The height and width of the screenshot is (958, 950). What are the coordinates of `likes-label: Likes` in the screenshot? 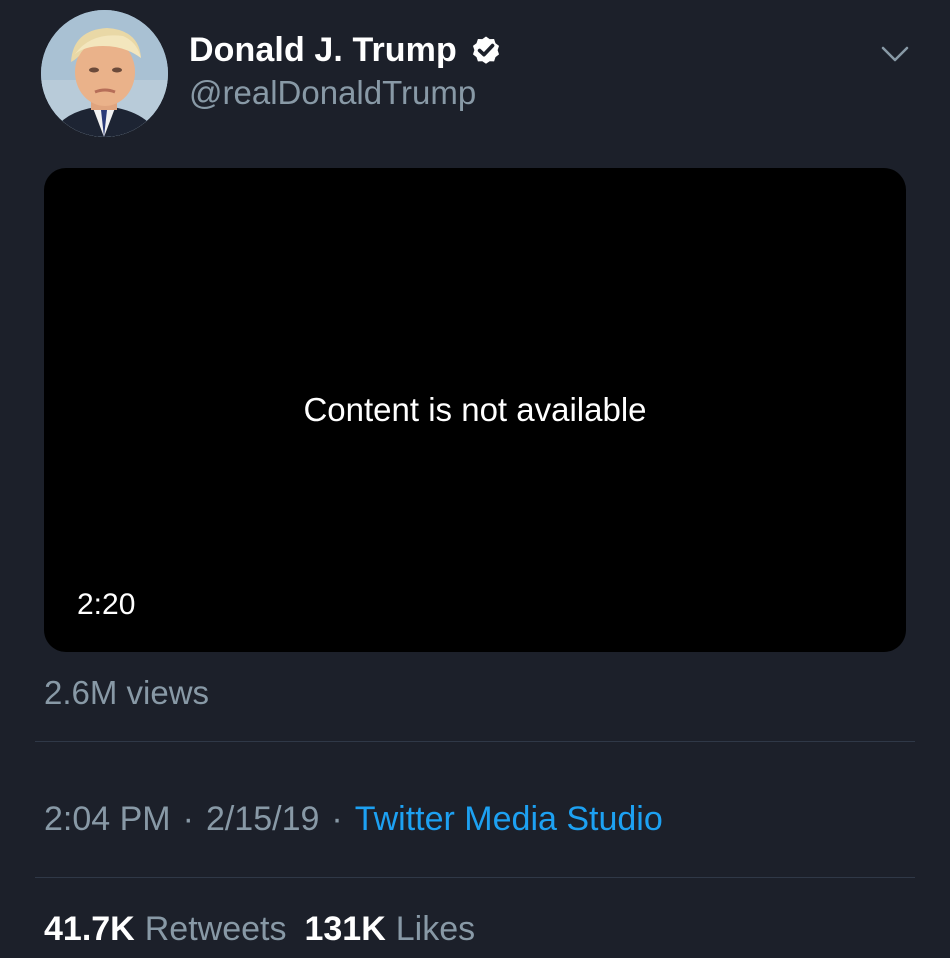 It's located at (435, 929).